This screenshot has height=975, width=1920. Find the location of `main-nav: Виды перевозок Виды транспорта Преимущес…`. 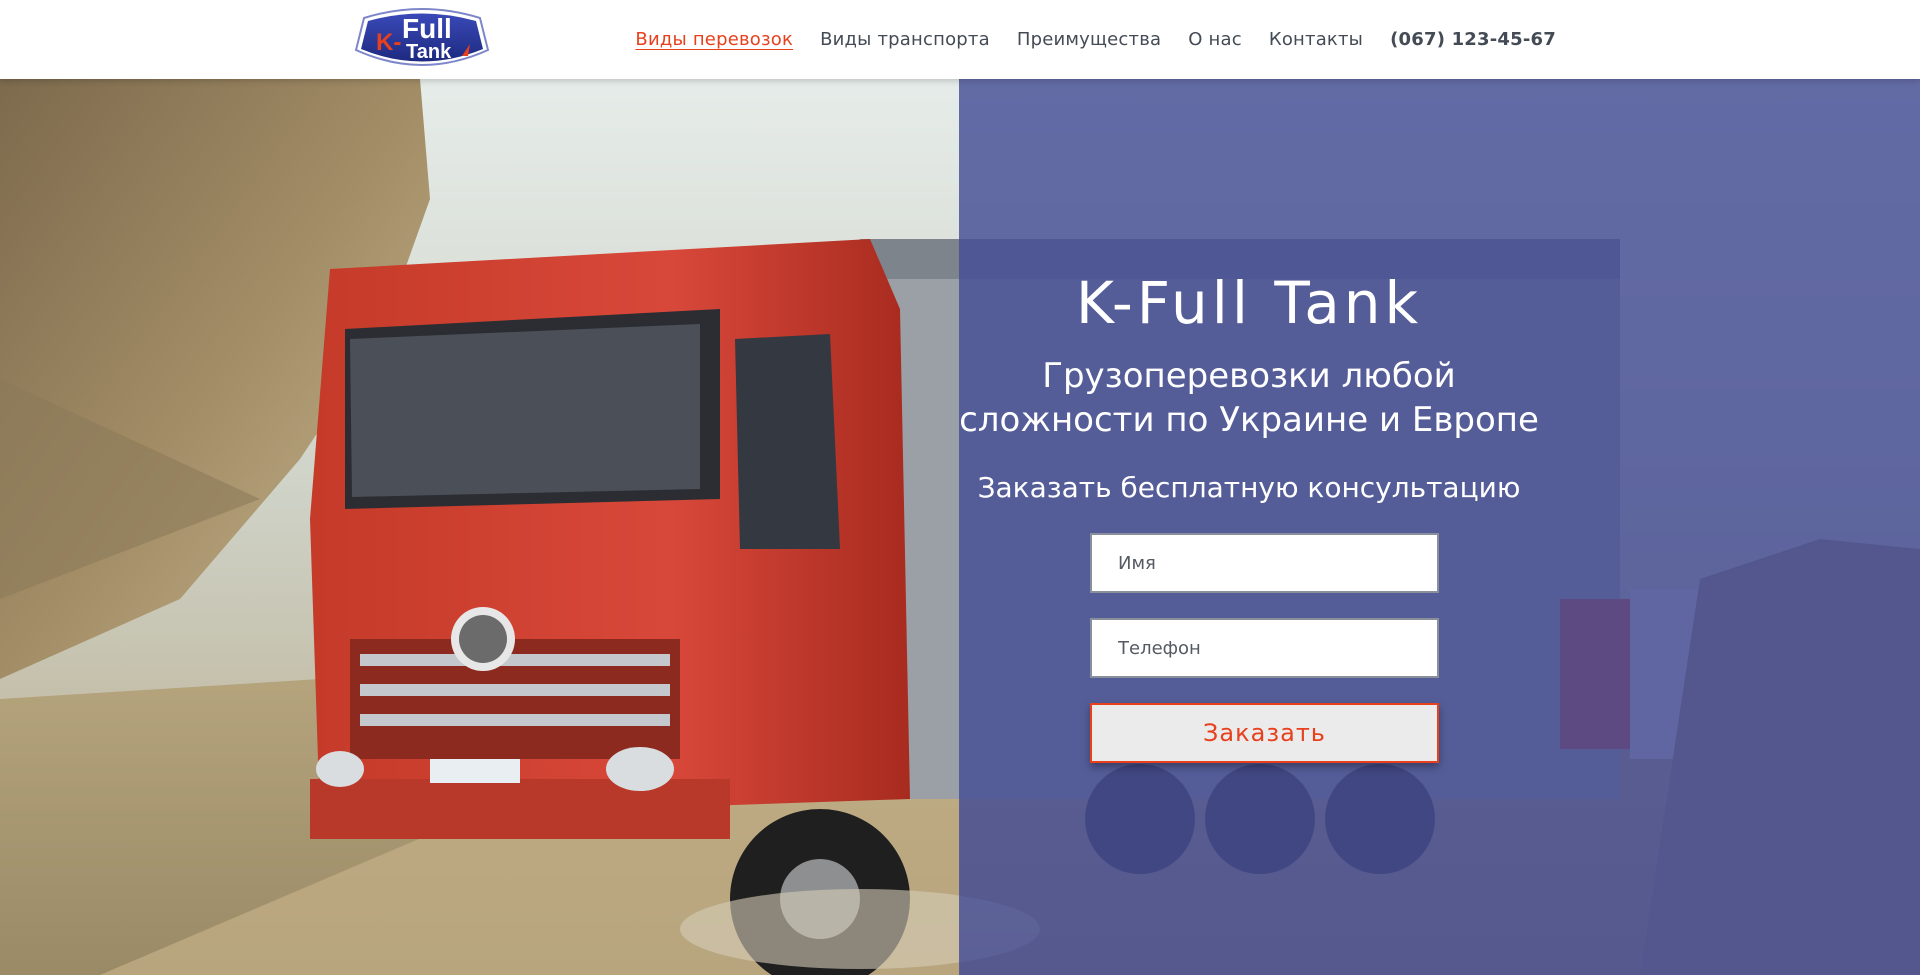

main-nav: Виды перевозок Виды транспорта Преимущес… is located at coordinates (1082, 39).